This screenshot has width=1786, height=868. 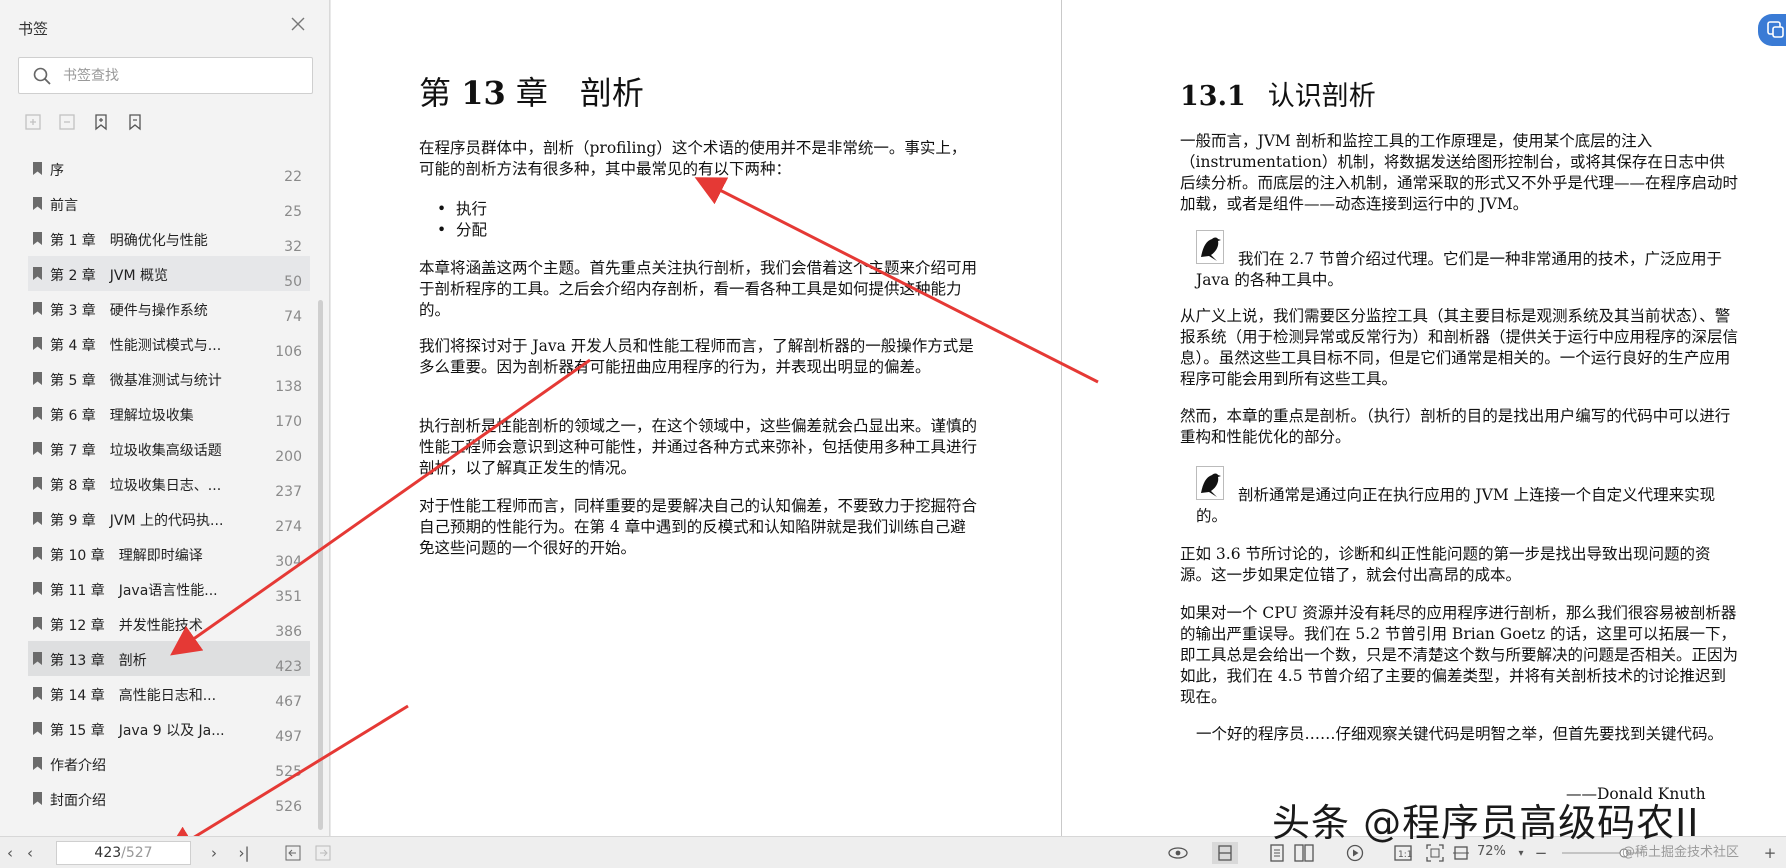 I want to click on bookmark-page: 497, so click(x=288, y=737).